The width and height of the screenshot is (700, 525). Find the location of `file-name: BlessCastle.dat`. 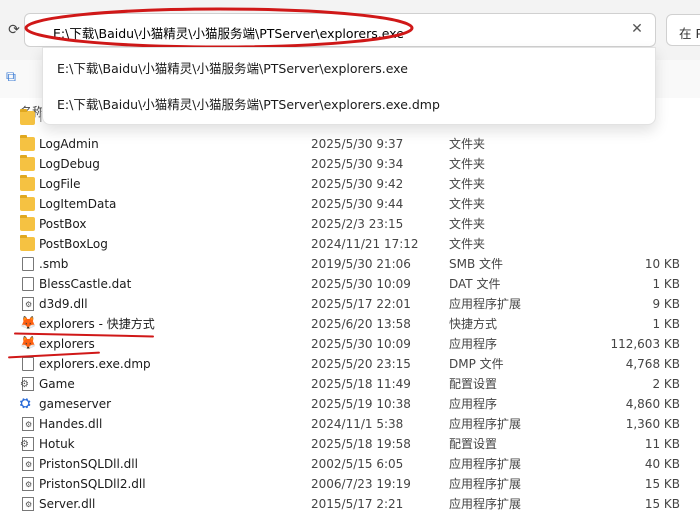

file-name: BlessCastle.dat is located at coordinates (85, 284).